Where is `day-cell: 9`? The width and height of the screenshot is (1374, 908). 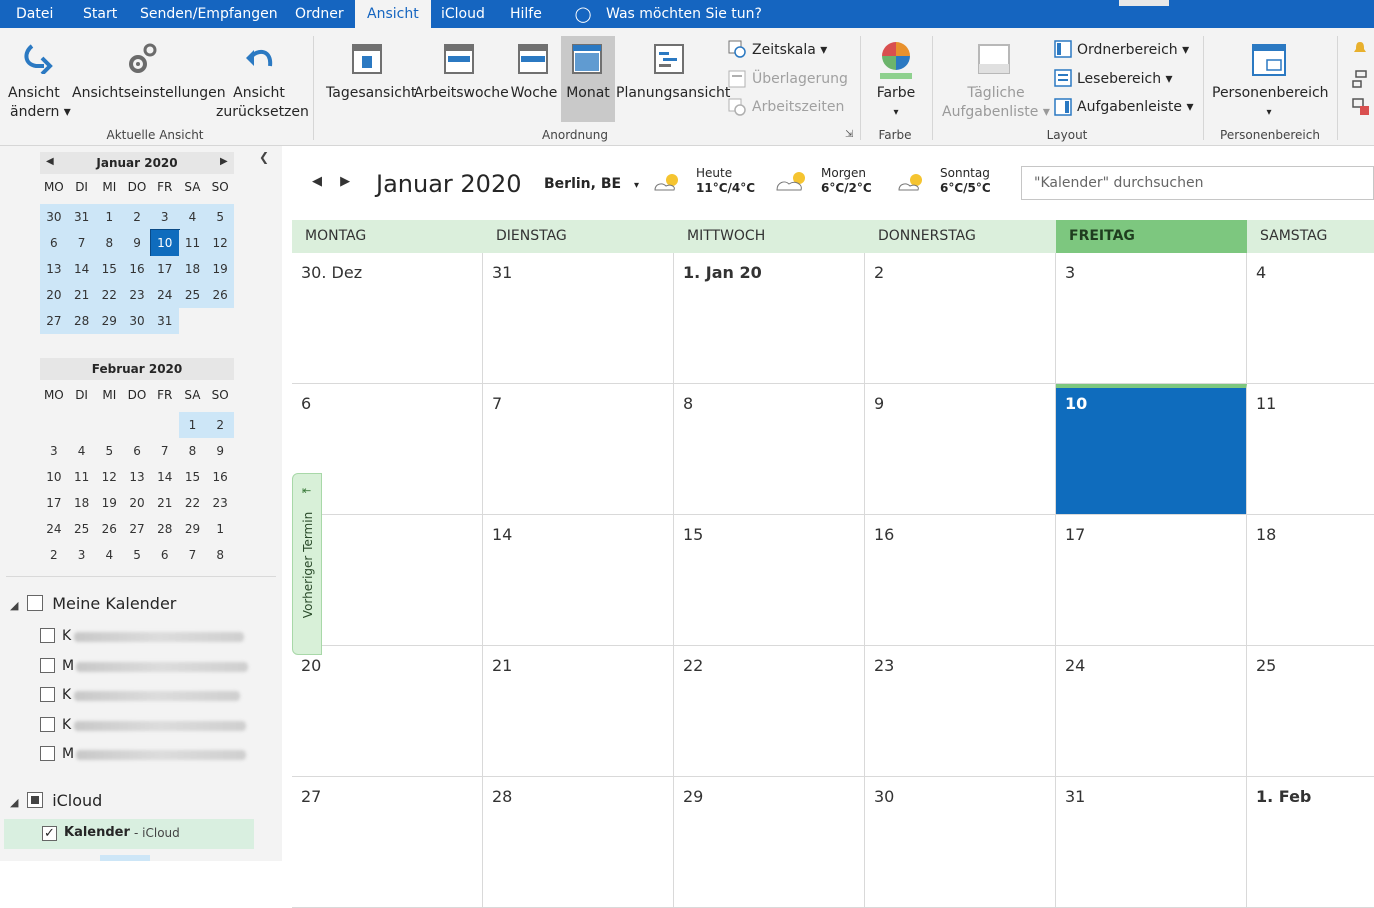
day-cell: 9 is located at coordinates (960, 449).